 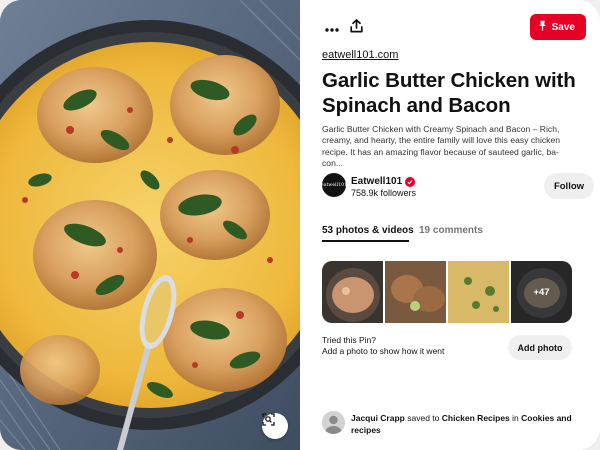 What do you see at coordinates (569, 186) in the screenshot?
I see `follow-button: Follow` at bounding box center [569, 186].